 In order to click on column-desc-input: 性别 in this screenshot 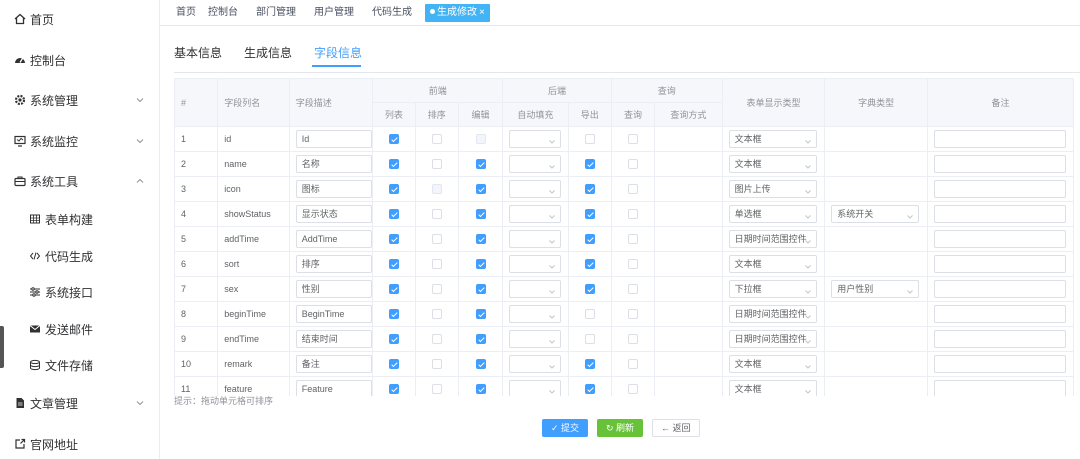, I will do `click(333, 289)`.